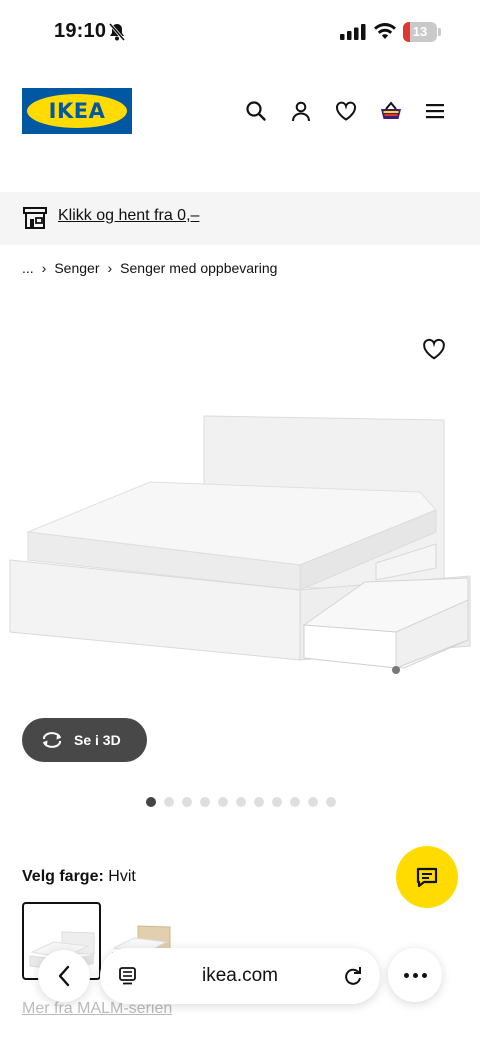 This screenshot has height=1040, width=480. Describe the element at coordinates (435, 351) in the screenshot. I see `favourite-heart-icon` at that location.